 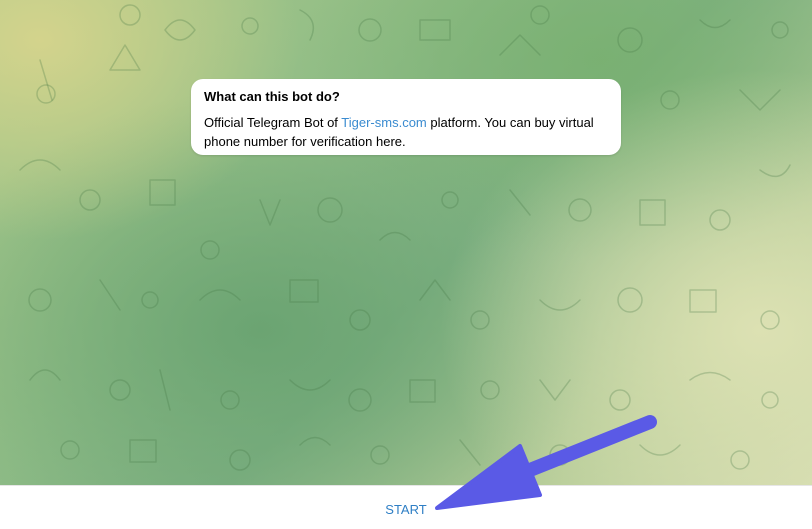 I want to click on bot-description-title: What can this bot do?, so click(x=272, y=96).